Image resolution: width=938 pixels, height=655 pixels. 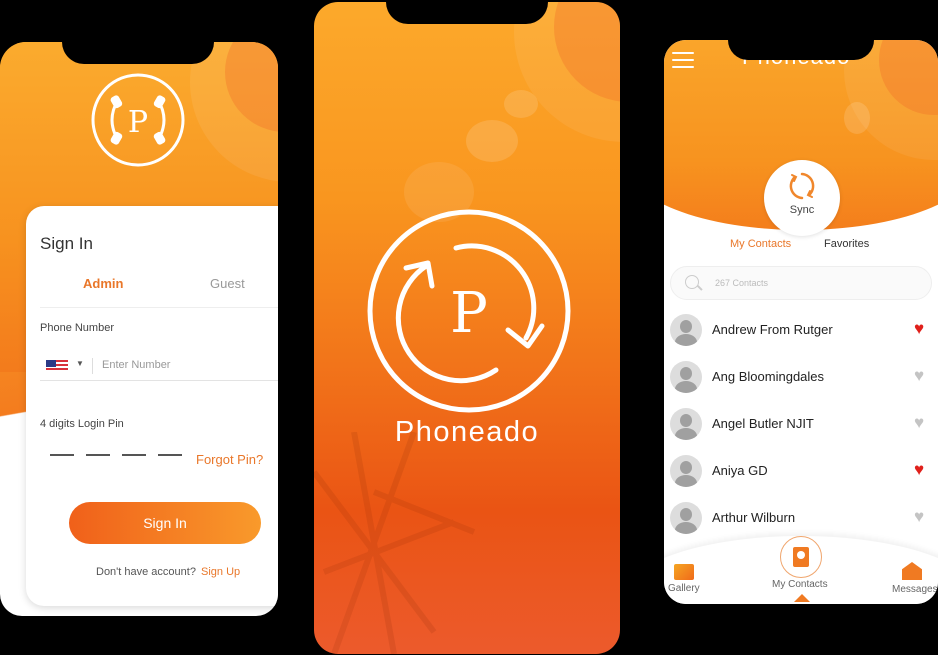 I want to click on phone-number-field: ▼ Enter Number, so click(x=159, y=366).